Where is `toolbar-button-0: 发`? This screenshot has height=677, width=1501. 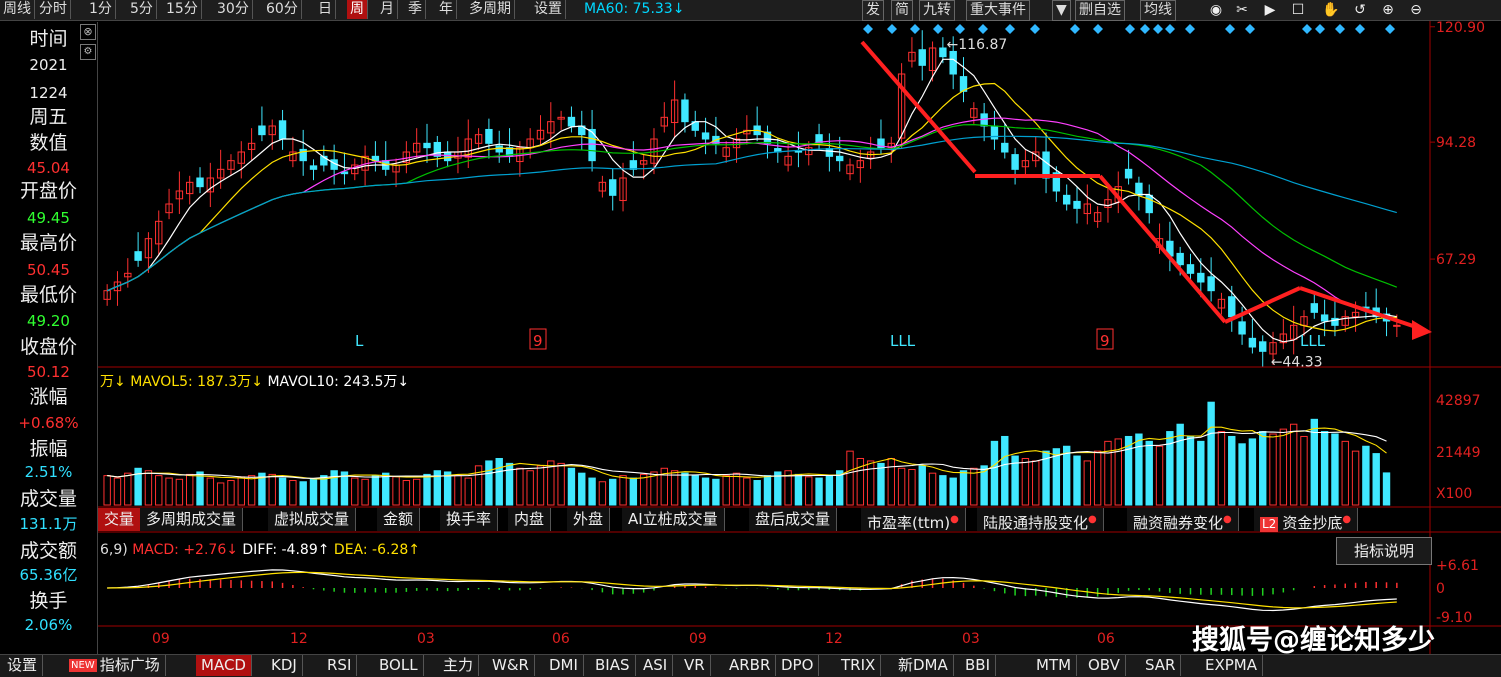
toolbar-button-0: 发 is located at coordinates (873, 10).